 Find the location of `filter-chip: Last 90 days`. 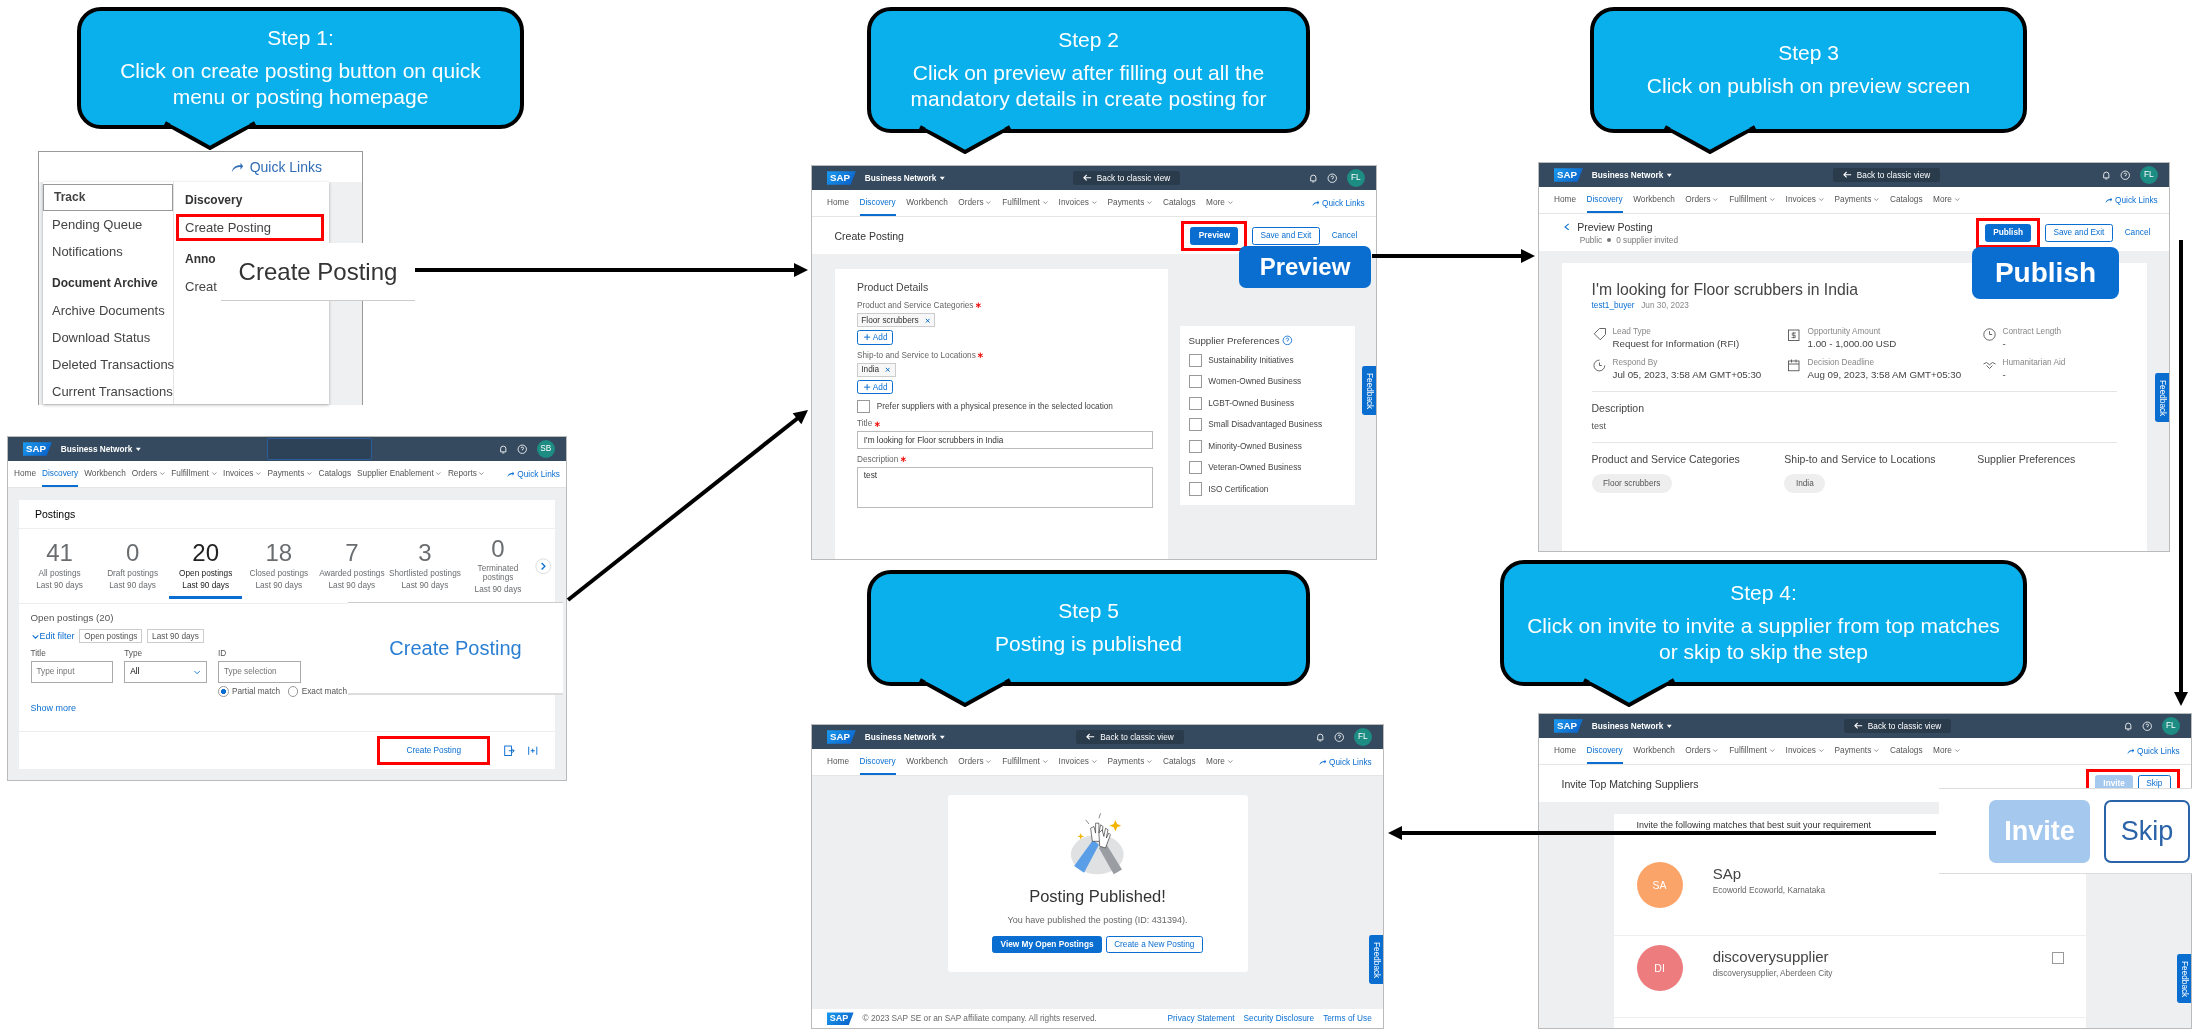

filter-chip: Last 90 days is located at coordinates (175, 636).